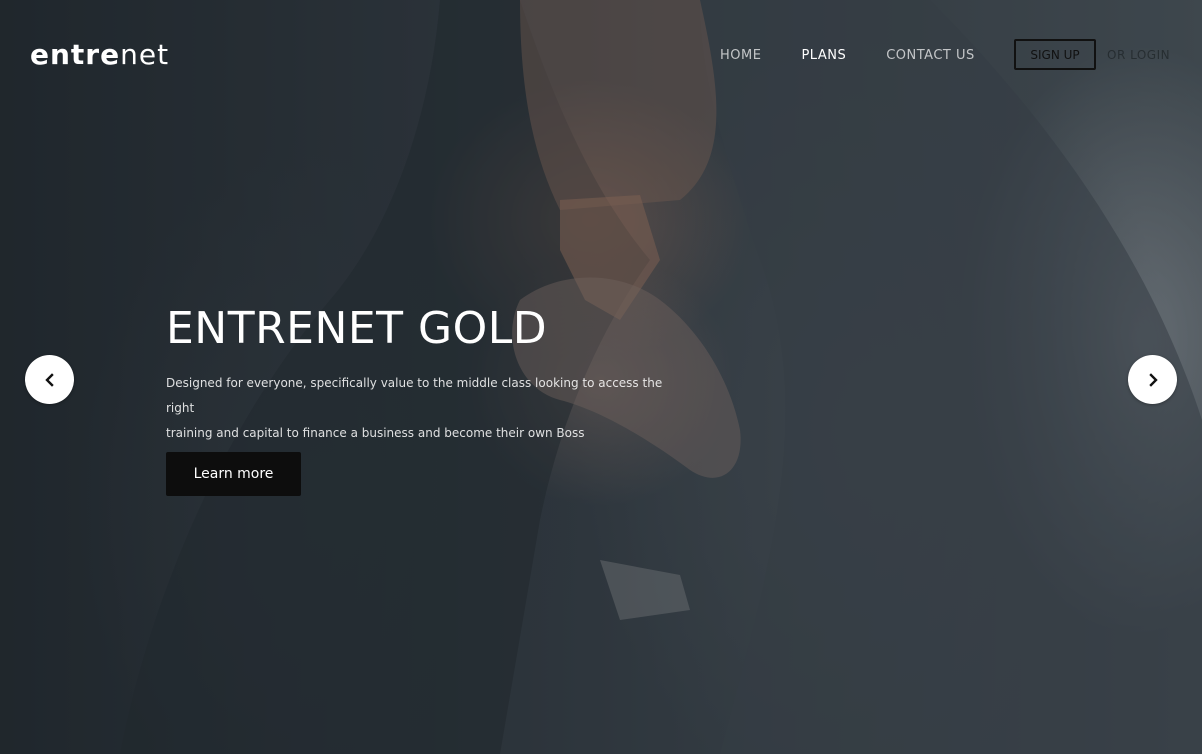 Image resolution: width=1202 pixels, height=754 pixels. I want to click on logo-part-light: net, so click(145, 54).